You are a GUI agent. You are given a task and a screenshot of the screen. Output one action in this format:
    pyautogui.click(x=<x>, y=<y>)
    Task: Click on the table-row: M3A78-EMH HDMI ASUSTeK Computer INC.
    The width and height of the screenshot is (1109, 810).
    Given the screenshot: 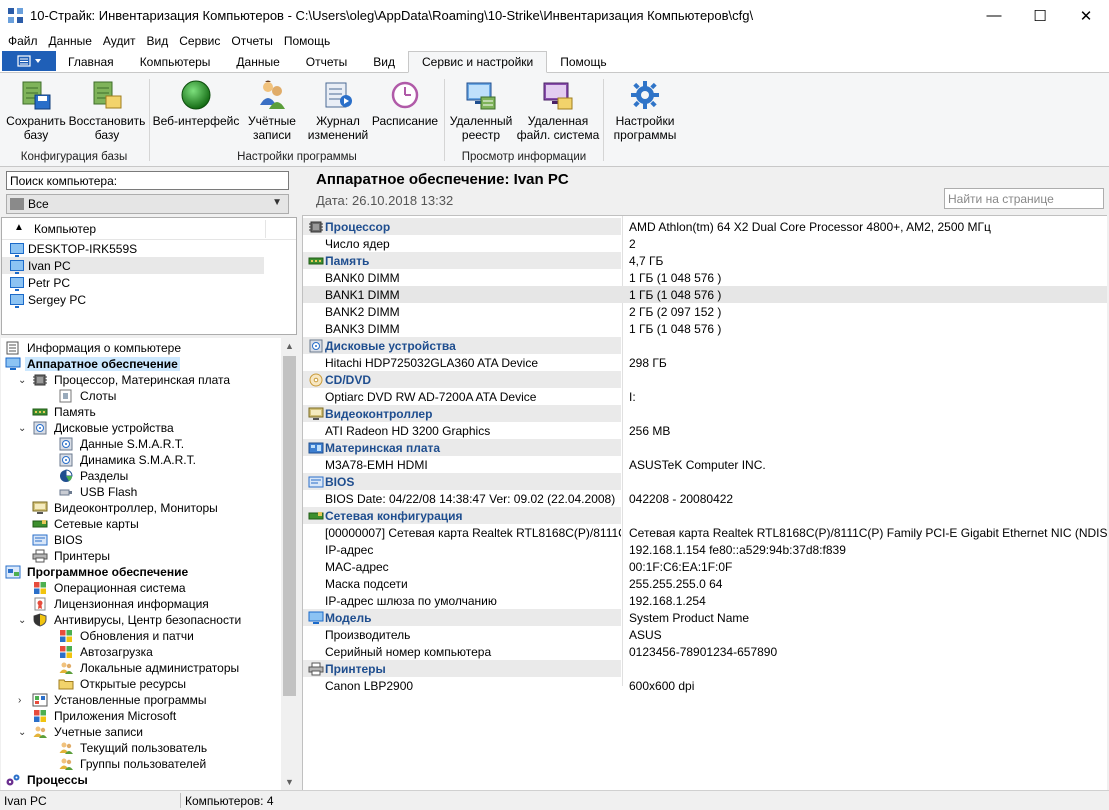 What is the action you would take?
    pyautogui.click(x=705, y=464)
    